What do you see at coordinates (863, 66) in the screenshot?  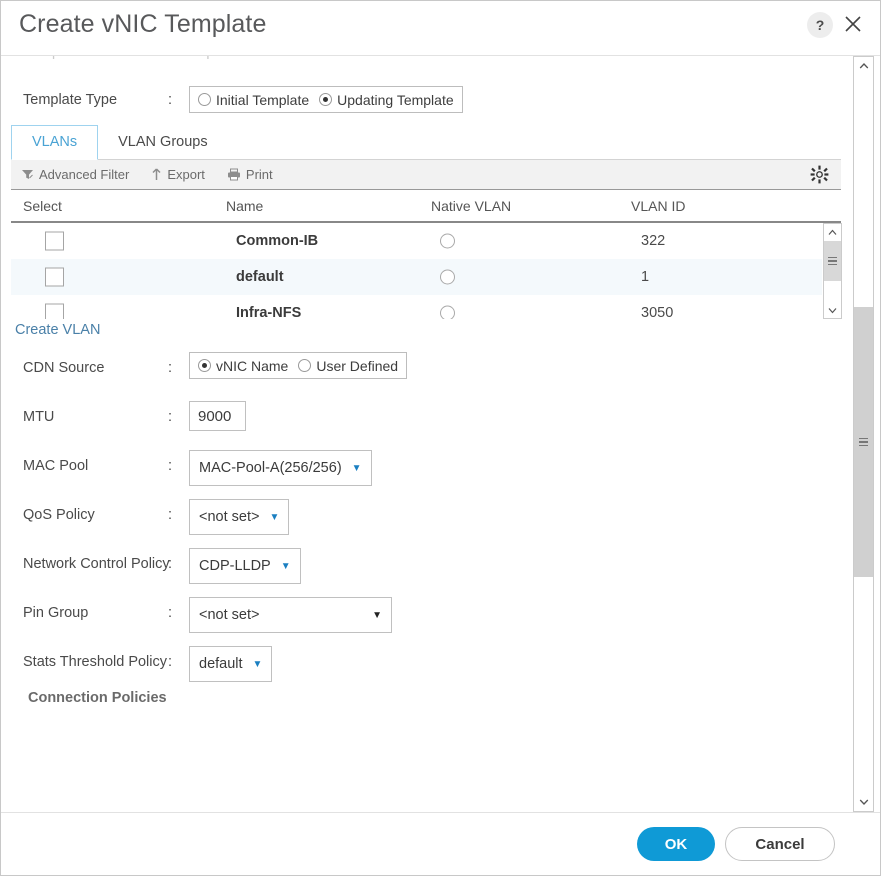 I see `dialog-scroll-up-icon` at bounding box center [863, 66].